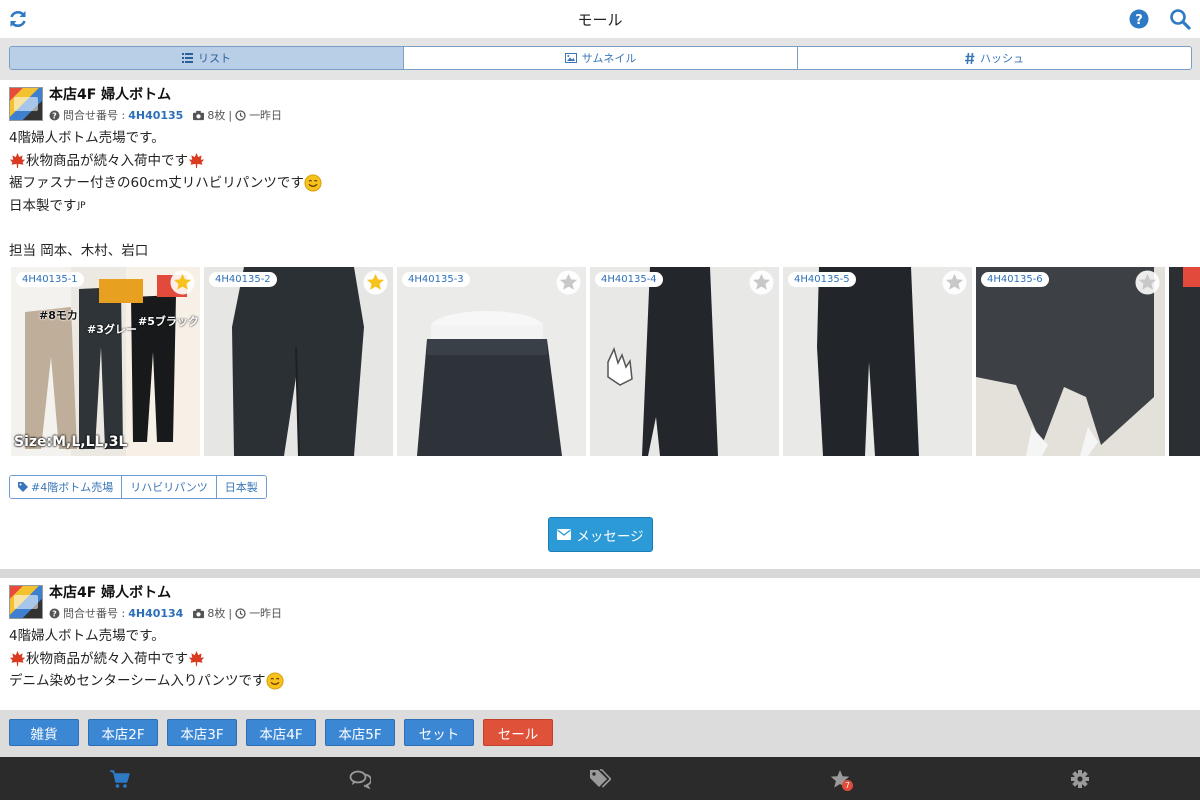 The width and height of the screenshot is (1200, 800). What do you see at coordinates (1184, 361) in the screenshot?
I see `gallery-image` at bounding box center [1184, 361].